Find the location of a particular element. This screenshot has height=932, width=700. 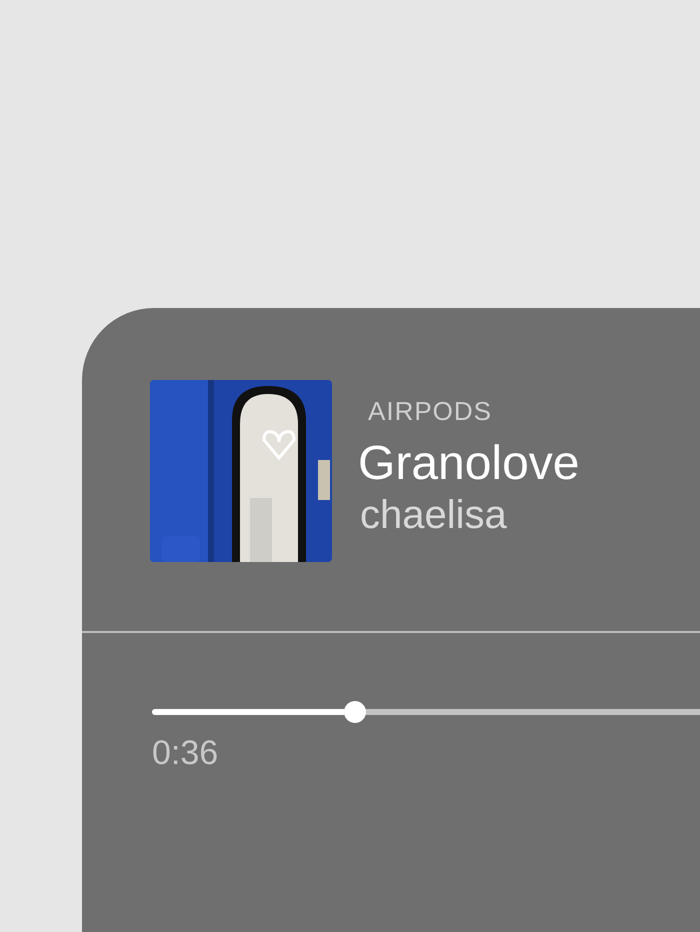

artist-name: chaelisa is located at coordinates (433, 515).